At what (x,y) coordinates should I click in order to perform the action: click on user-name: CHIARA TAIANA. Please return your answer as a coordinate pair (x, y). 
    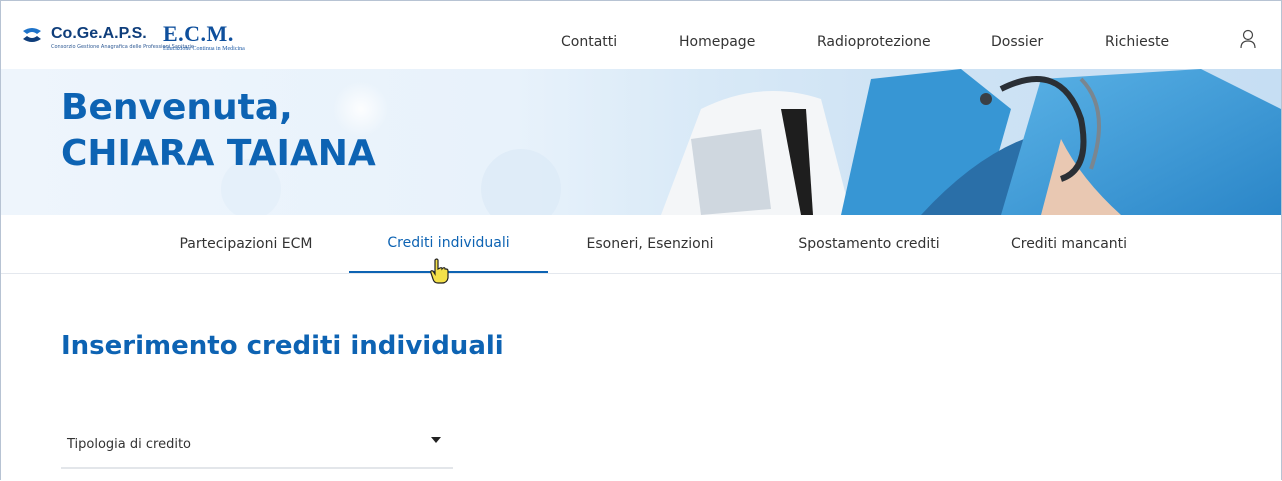
    Looking at the image, I should click on (218, 153).